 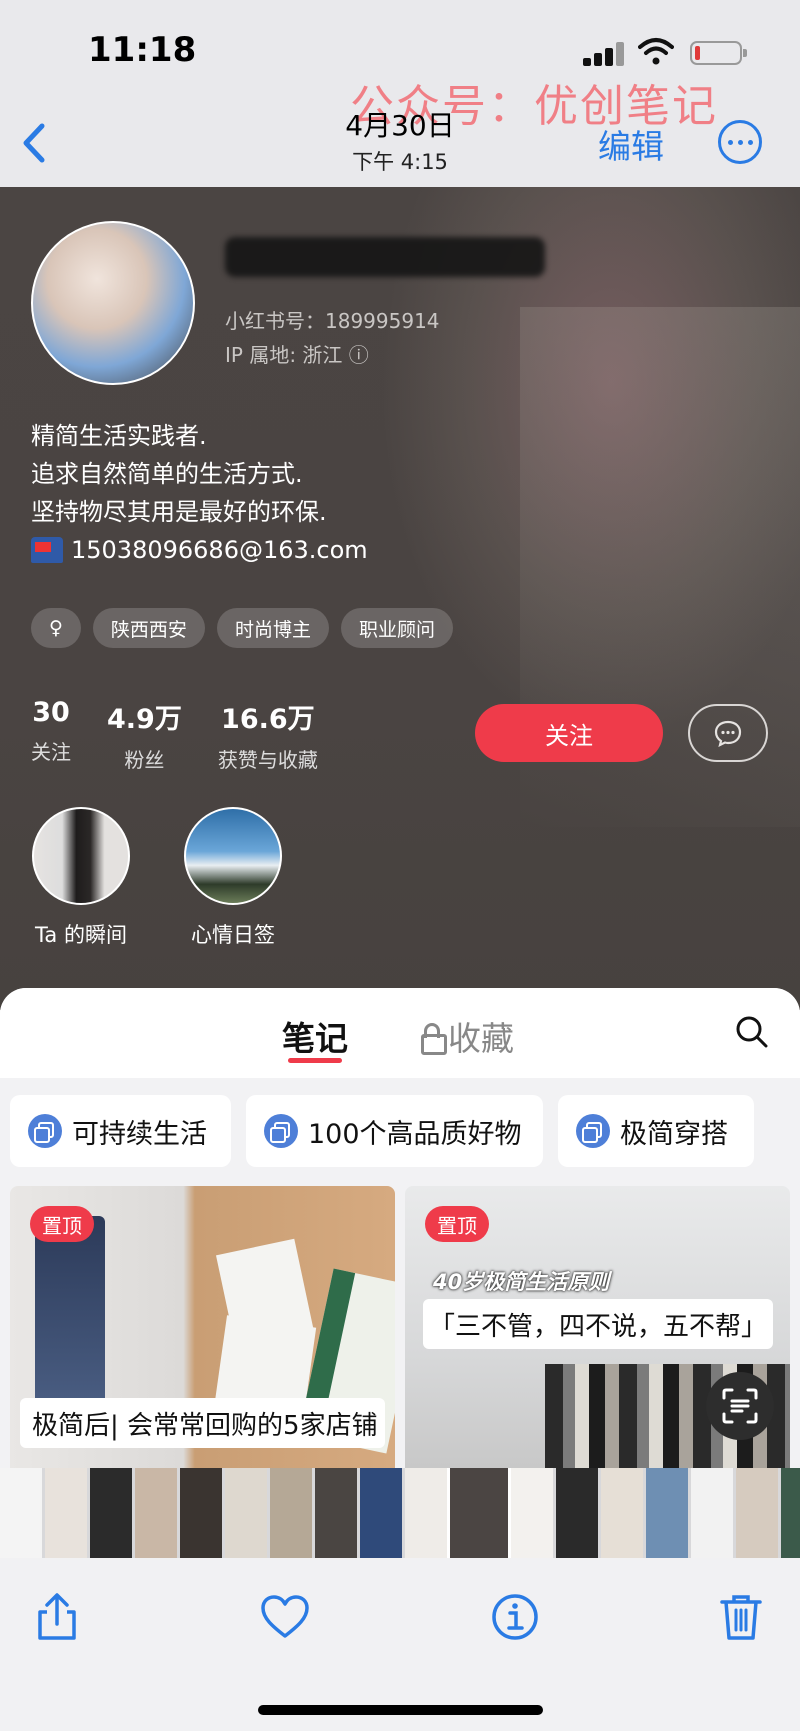 What do you see at coordinates (631, 144) in the screenshot?
I see `edit-button: 编辑` at bounding box center [631, 144].